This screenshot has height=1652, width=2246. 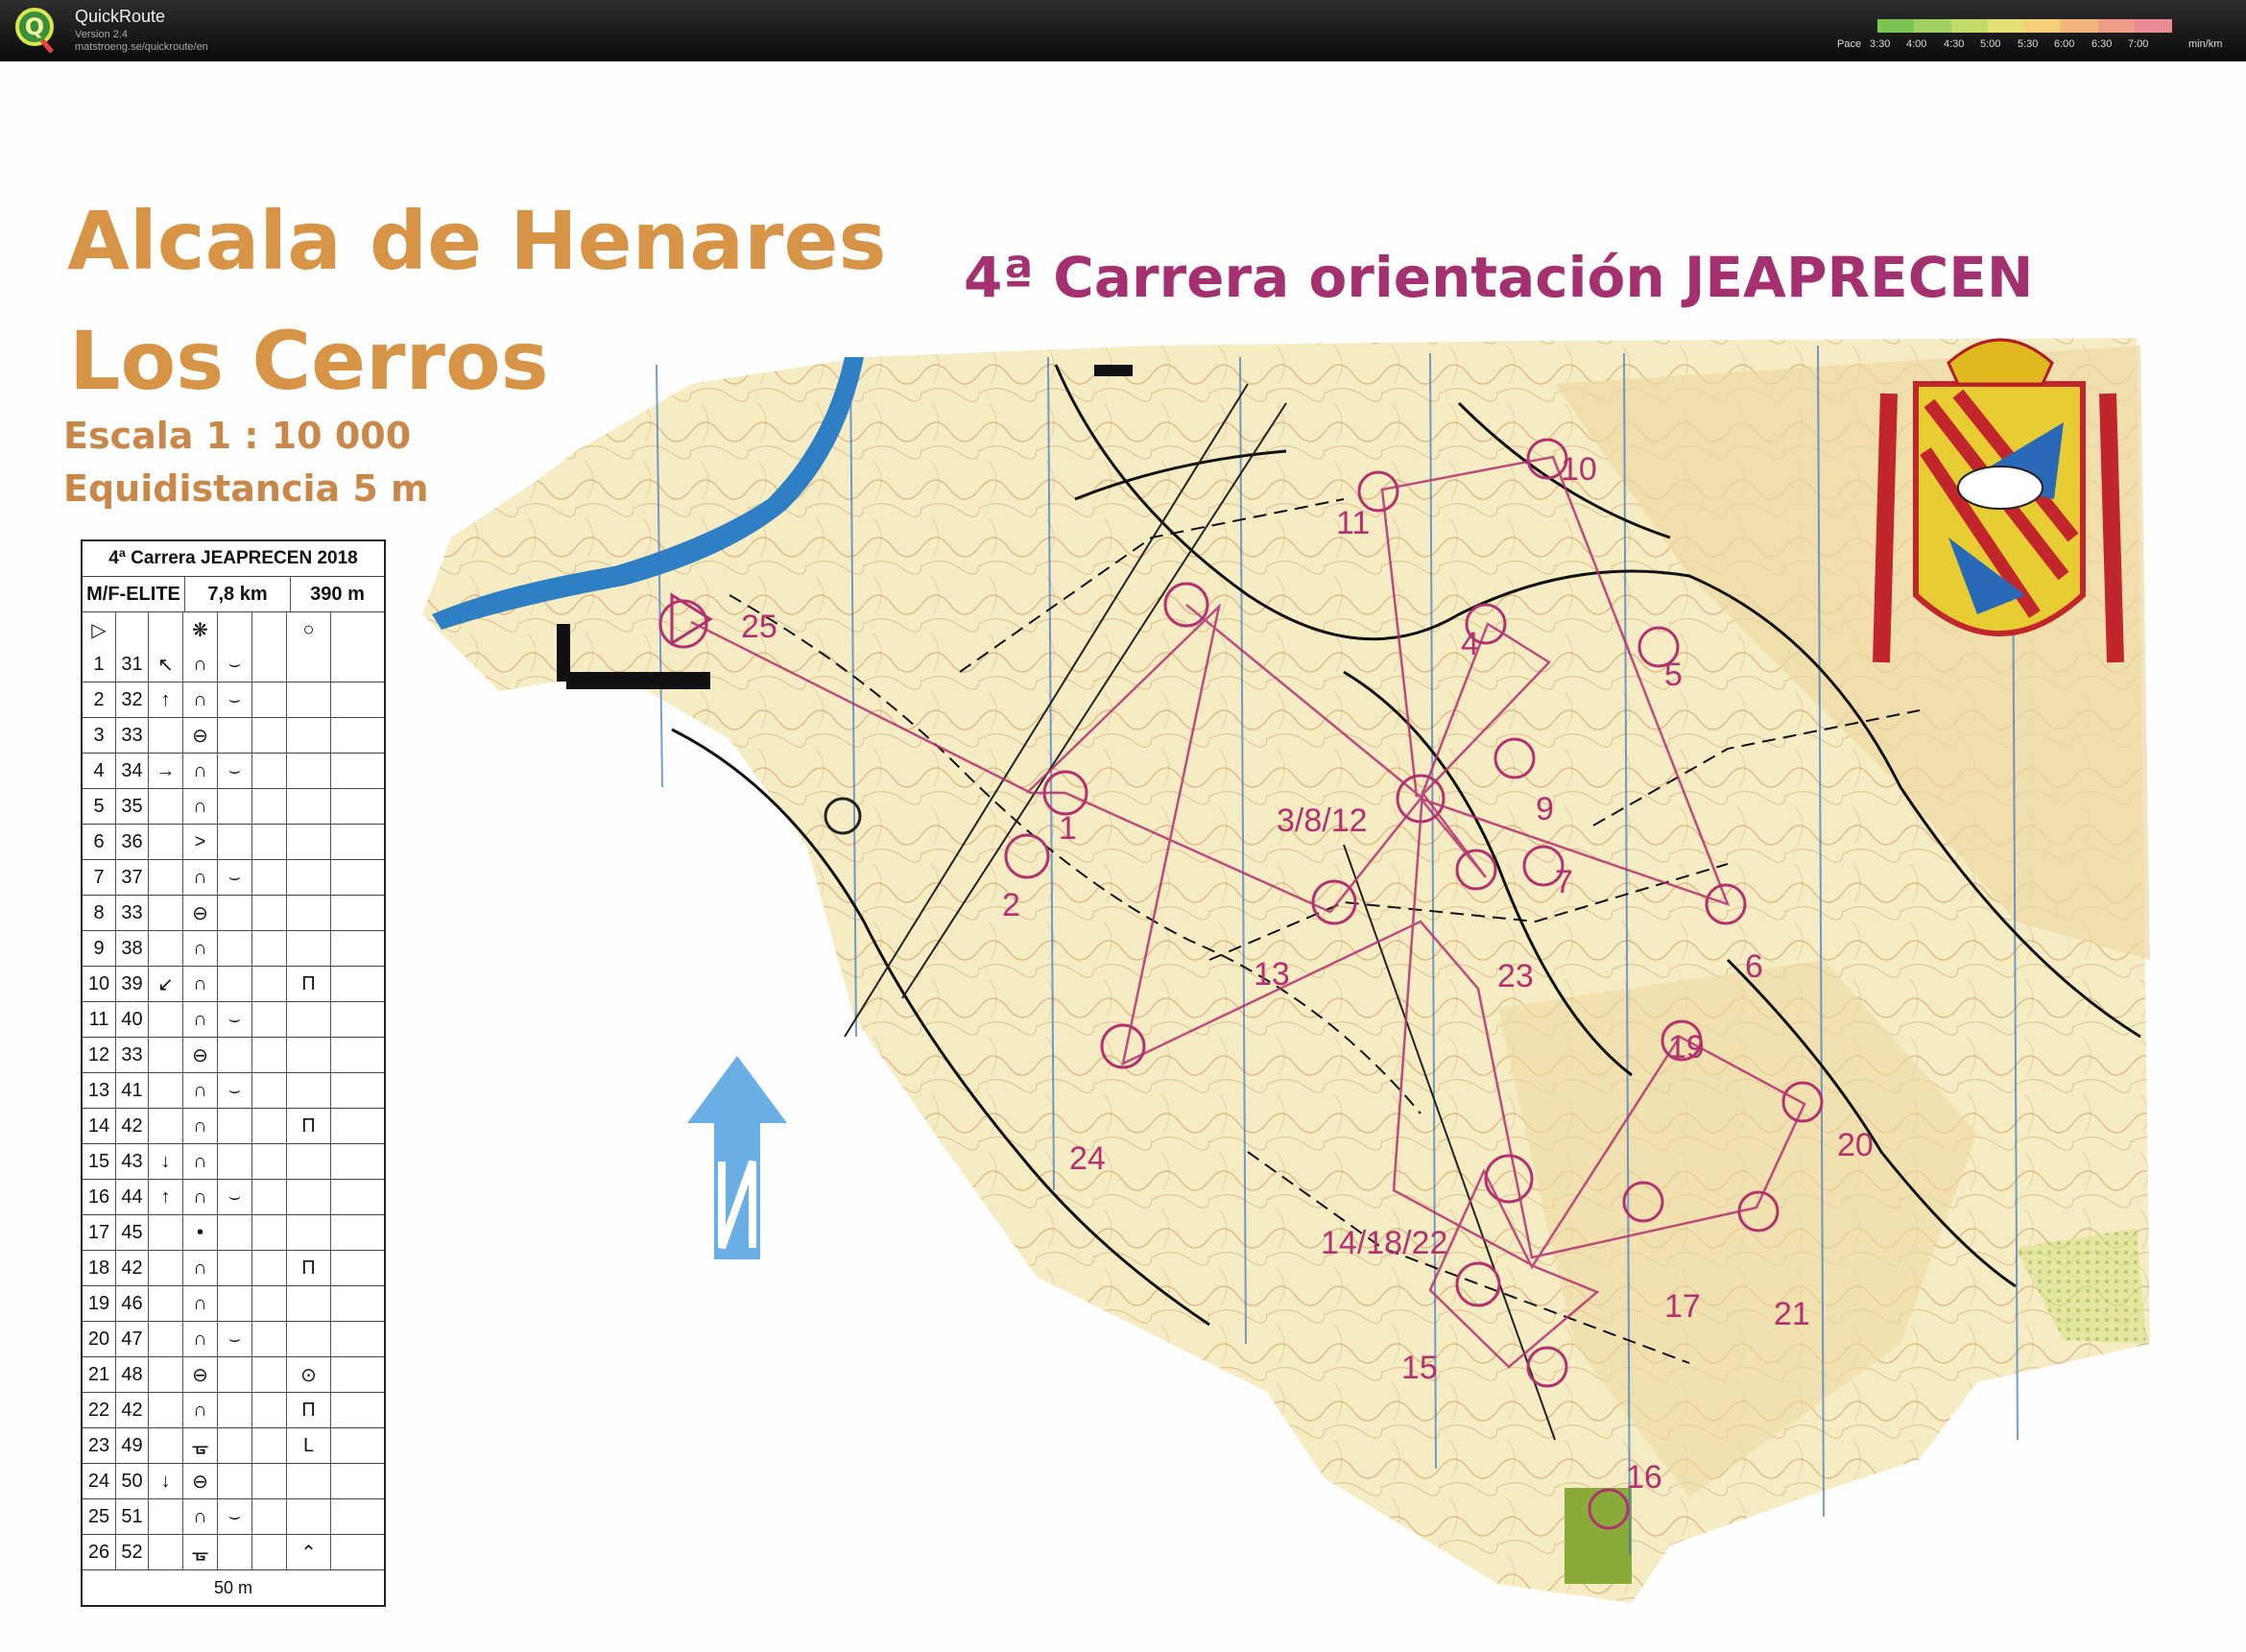 What do you see at coordinates (233, 770) in the screenshot?
I see `legend-control-row: 4 34 → ∩ ⌣` at bounding box center [233, 770].